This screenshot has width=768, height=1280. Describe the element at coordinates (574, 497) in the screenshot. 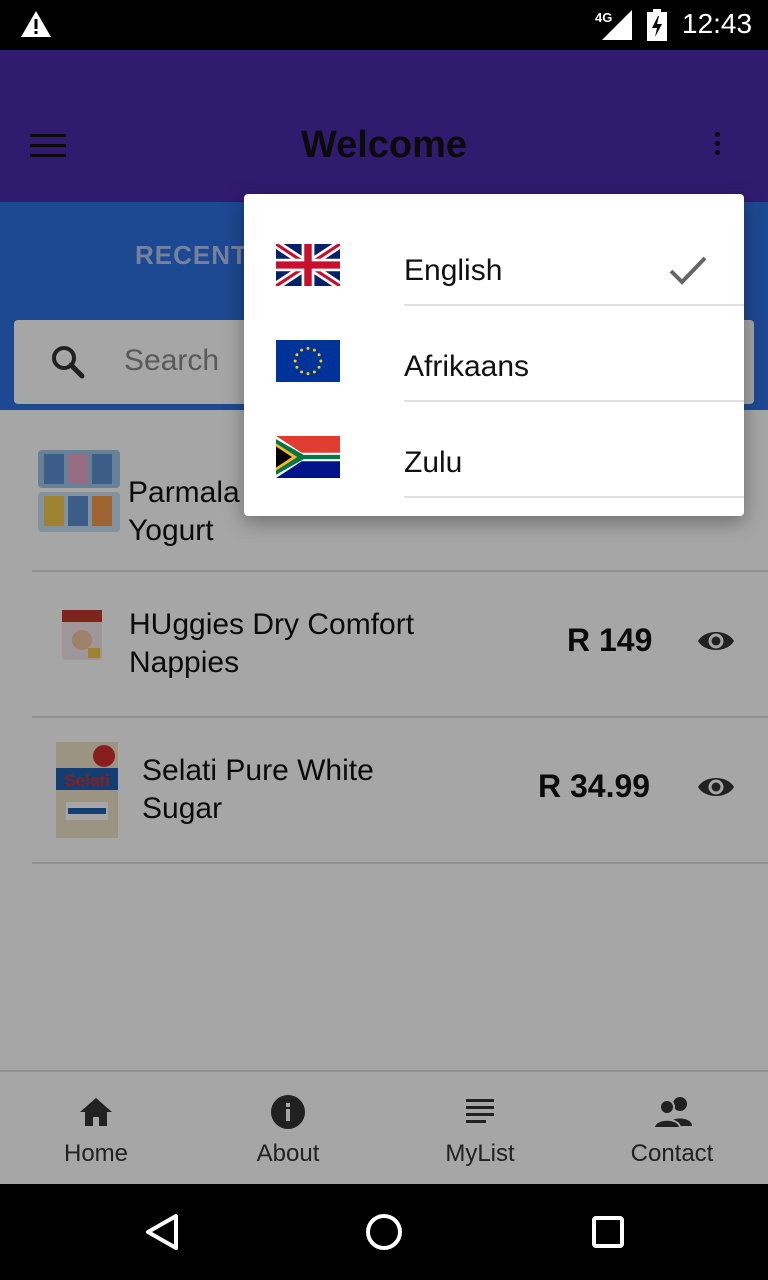

I see `divider` at that location.